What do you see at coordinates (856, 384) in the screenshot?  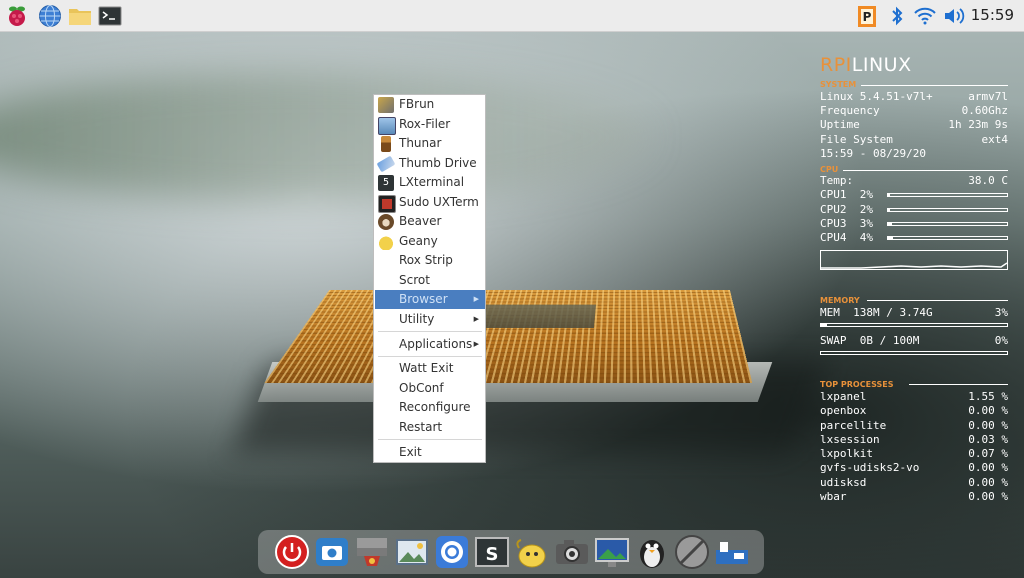 I see `section-heading-processes: TOP PROCESSES` at bounding box center [856, 384].